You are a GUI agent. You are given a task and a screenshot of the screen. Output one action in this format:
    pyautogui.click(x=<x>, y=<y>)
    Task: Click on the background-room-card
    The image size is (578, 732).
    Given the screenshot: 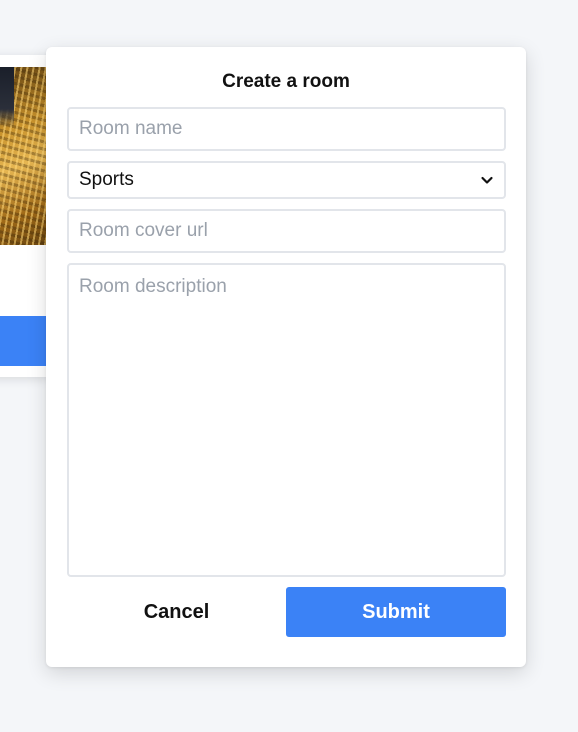 What is the action you would take?
    pyautogui.click(x=25, y=216)
    